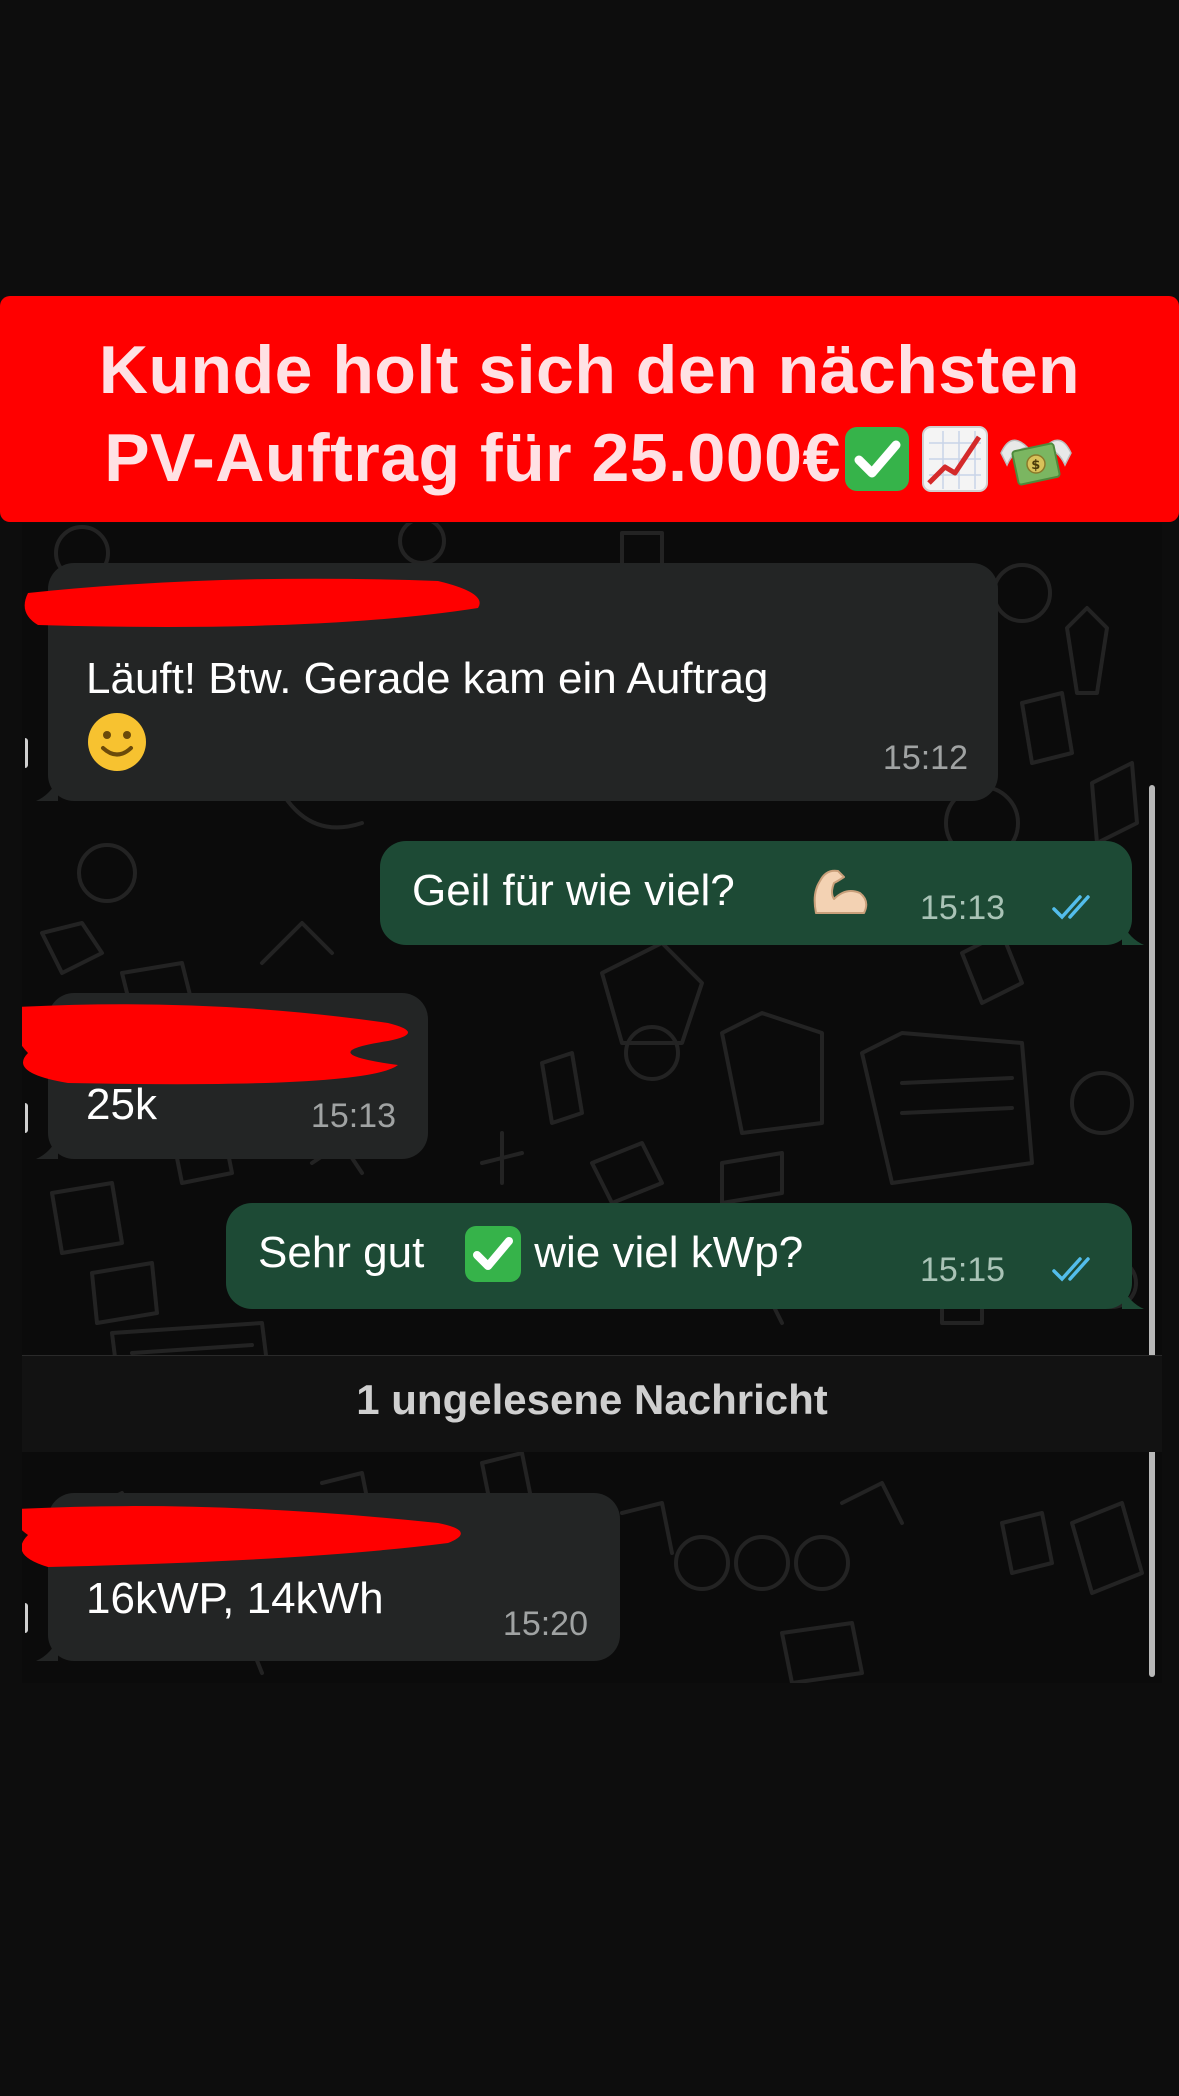 This screenshot has width=1179, height=2096. I want to click on scrollbar, so click(1152, 1231).